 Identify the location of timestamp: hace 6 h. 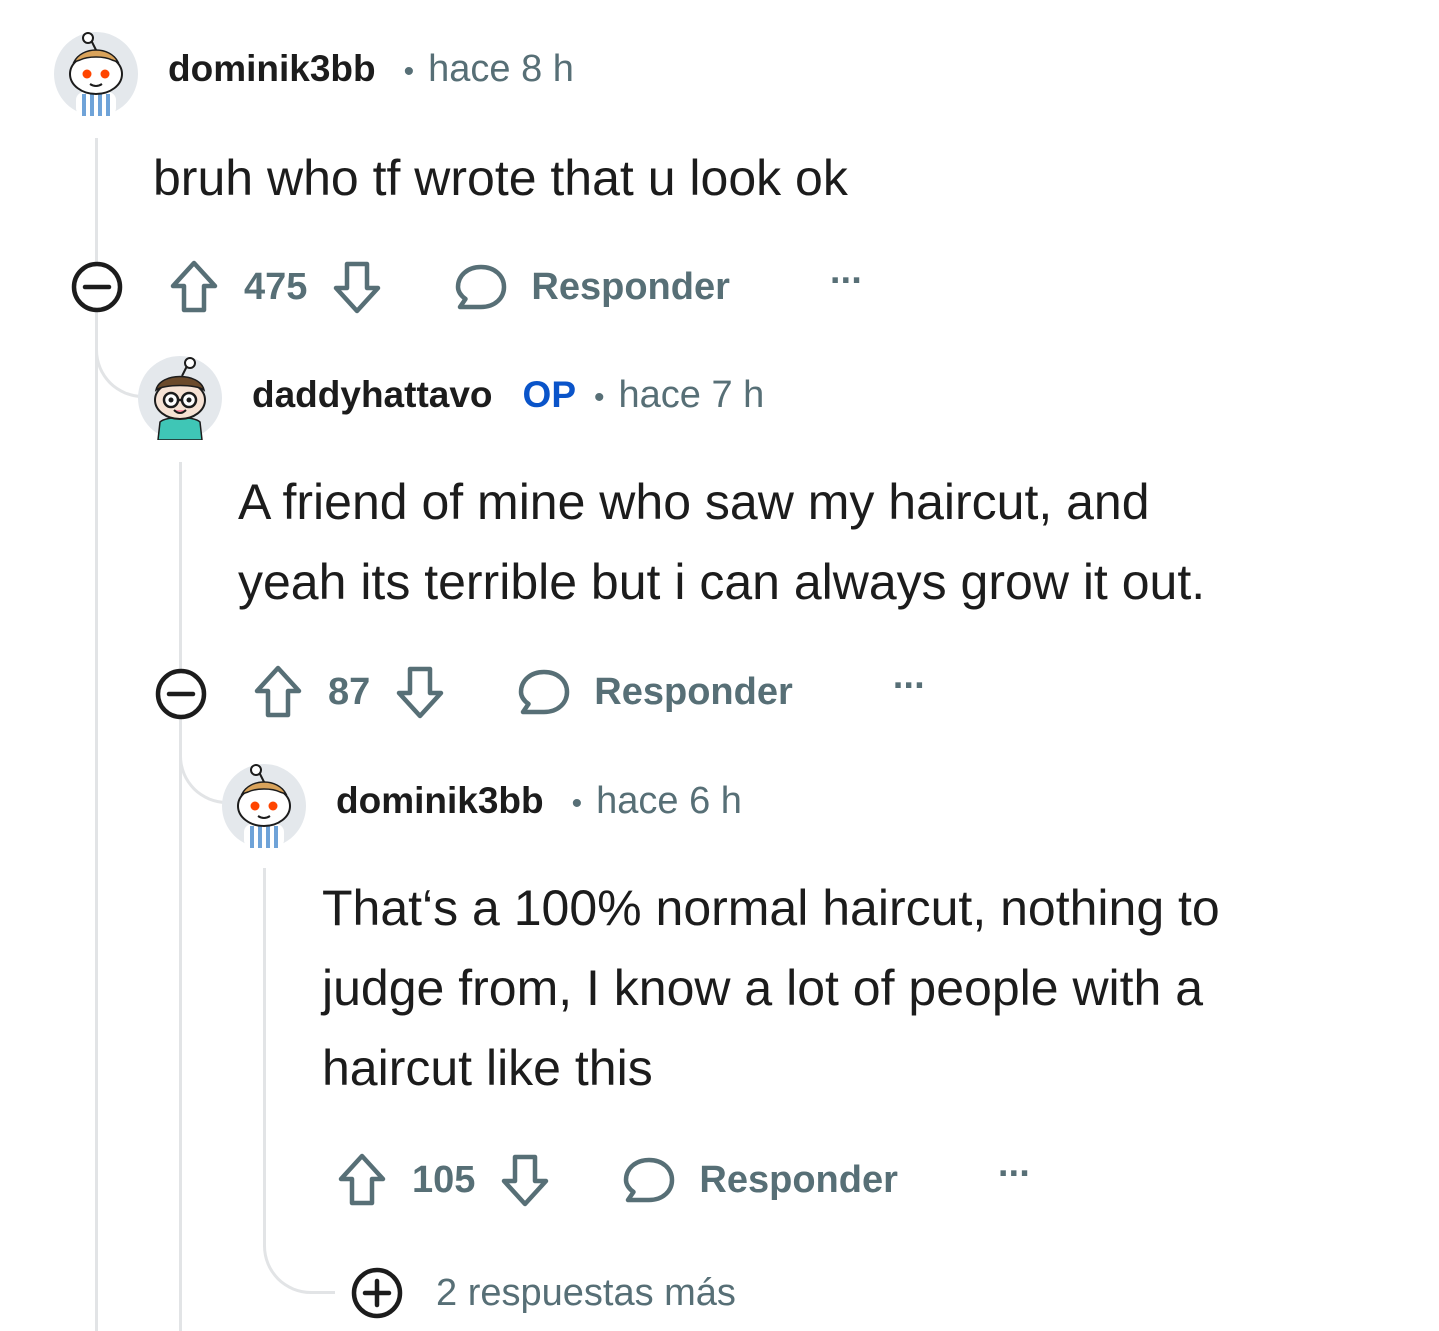
(669, 801).